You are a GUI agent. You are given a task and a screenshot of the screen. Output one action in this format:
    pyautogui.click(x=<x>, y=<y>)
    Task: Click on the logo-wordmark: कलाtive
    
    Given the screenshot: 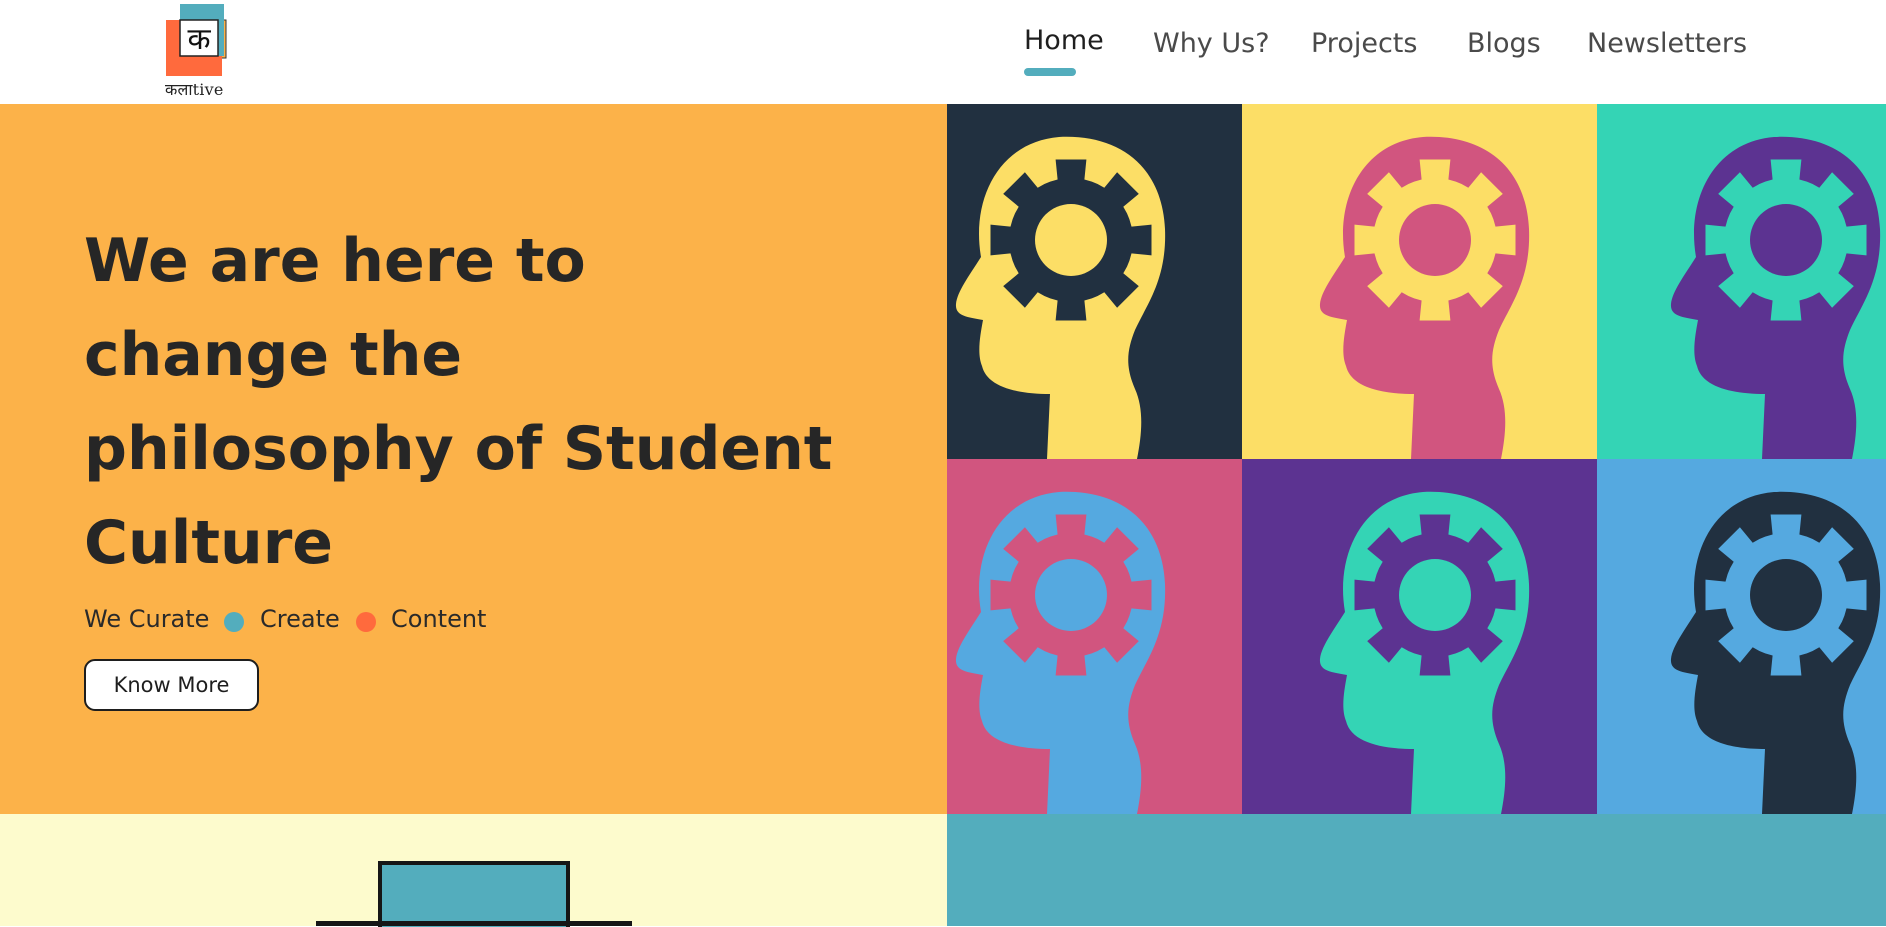 What is the action you would take?
    pyautogui.click(x=194, y=89)
    